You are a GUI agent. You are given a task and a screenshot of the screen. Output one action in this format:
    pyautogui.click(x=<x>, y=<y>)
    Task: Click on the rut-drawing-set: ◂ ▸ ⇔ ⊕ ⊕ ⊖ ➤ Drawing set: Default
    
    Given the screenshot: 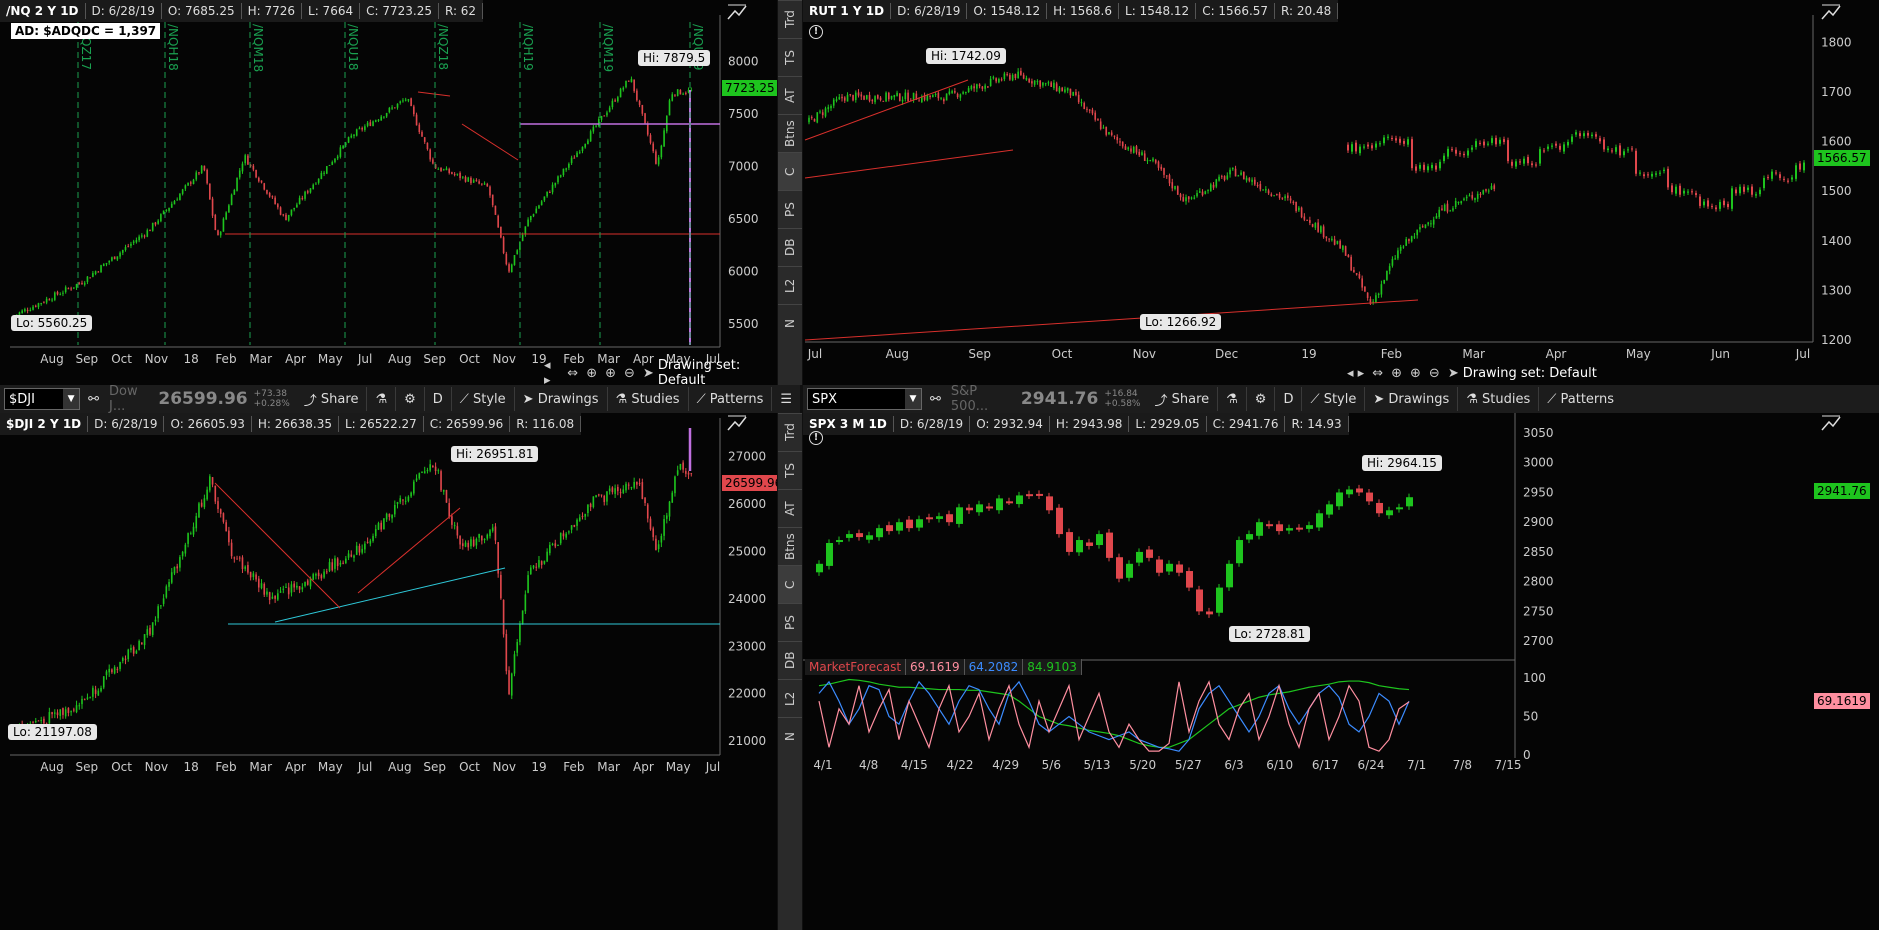 What is the action you would take?
    pyautogui.click(x=1470, y=373)
    